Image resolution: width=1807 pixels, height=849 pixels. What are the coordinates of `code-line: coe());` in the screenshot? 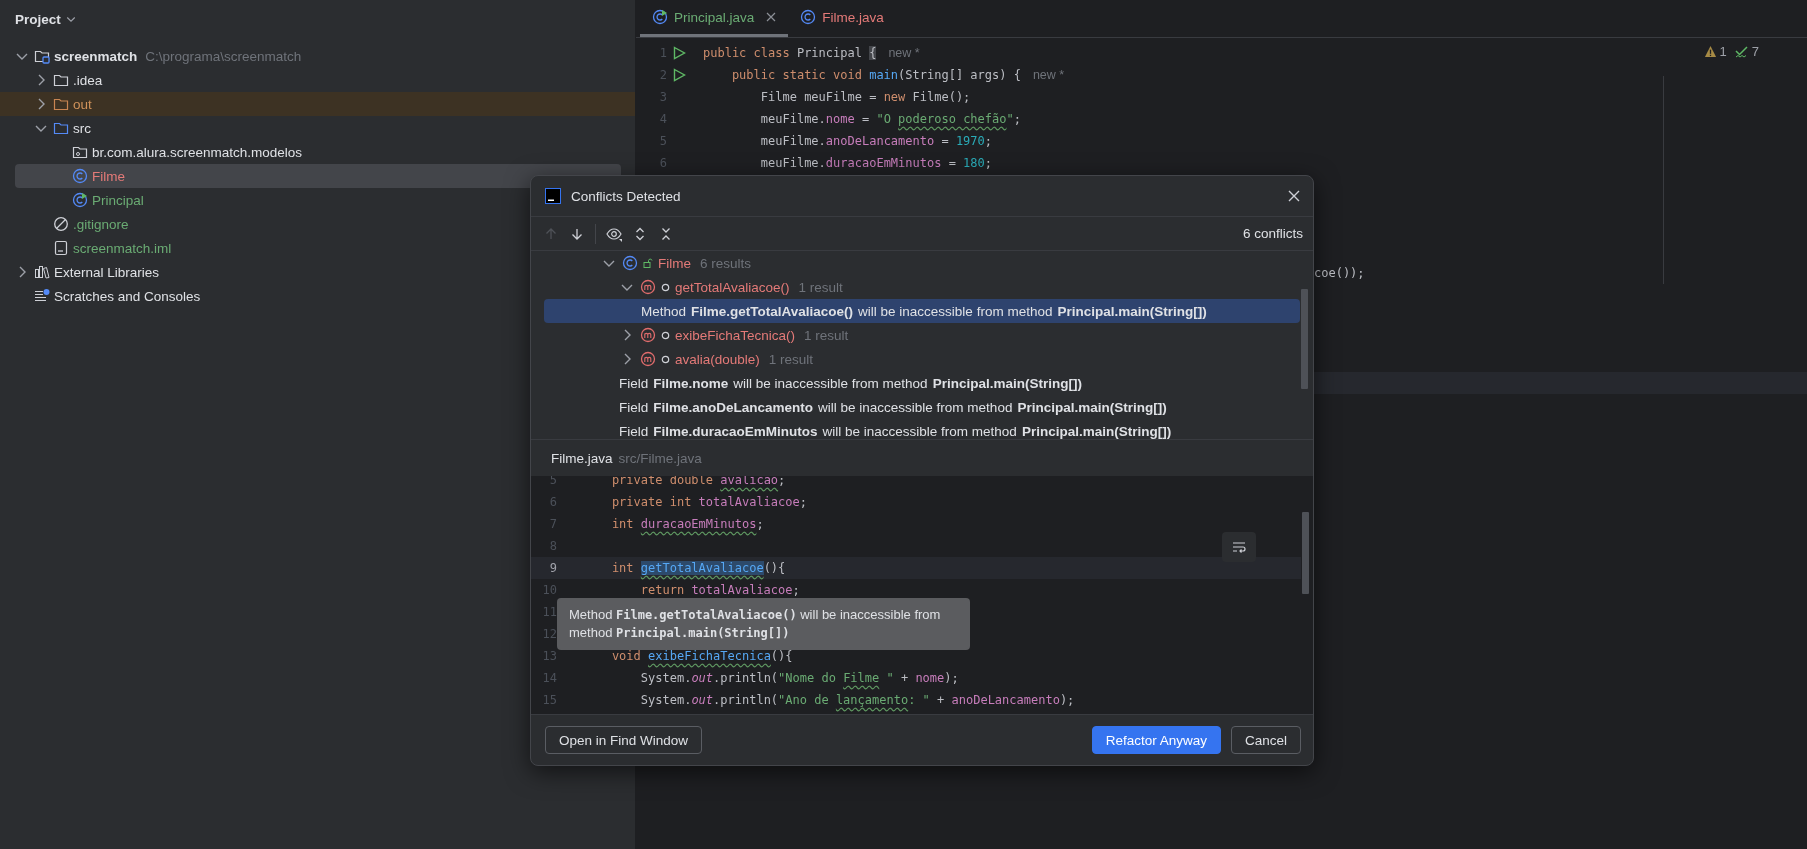 It's located at (1339, 273).